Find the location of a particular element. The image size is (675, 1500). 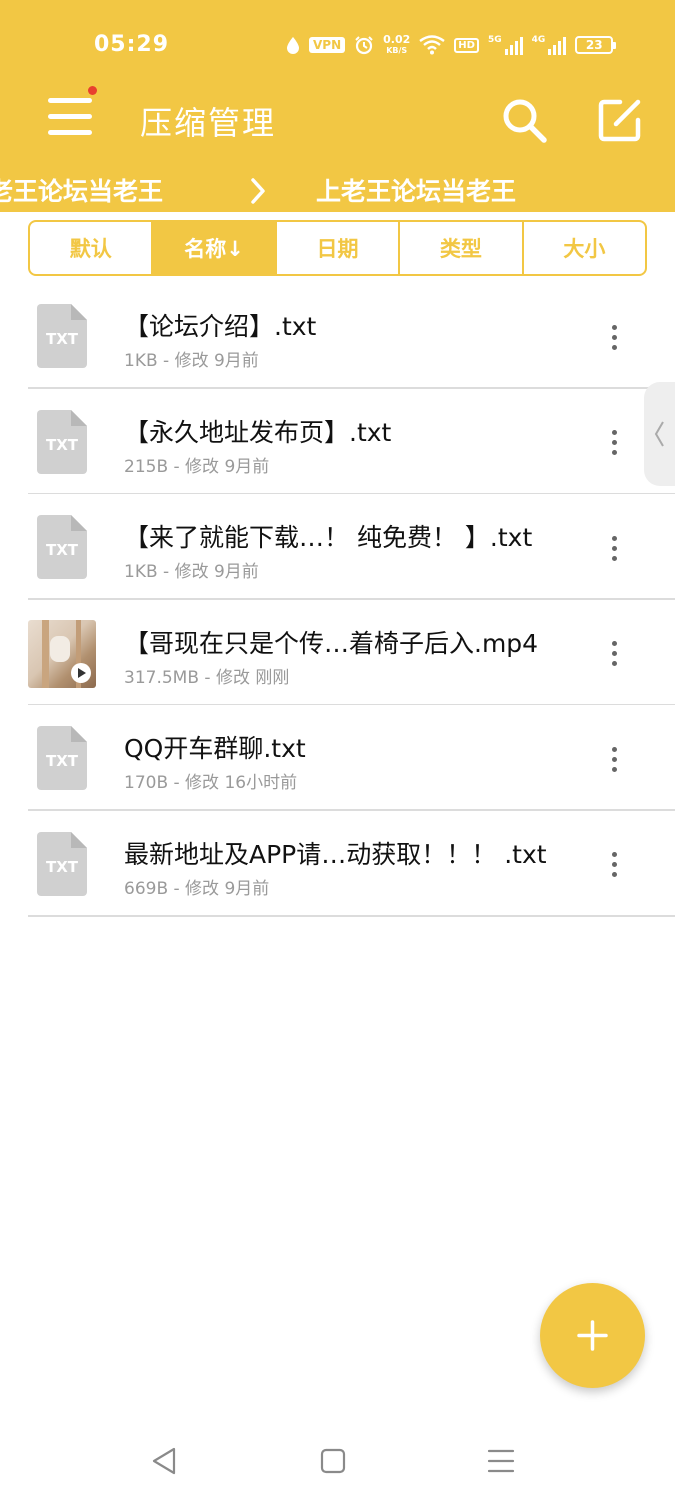

alarm-icon is located at coordinates (364, 45).